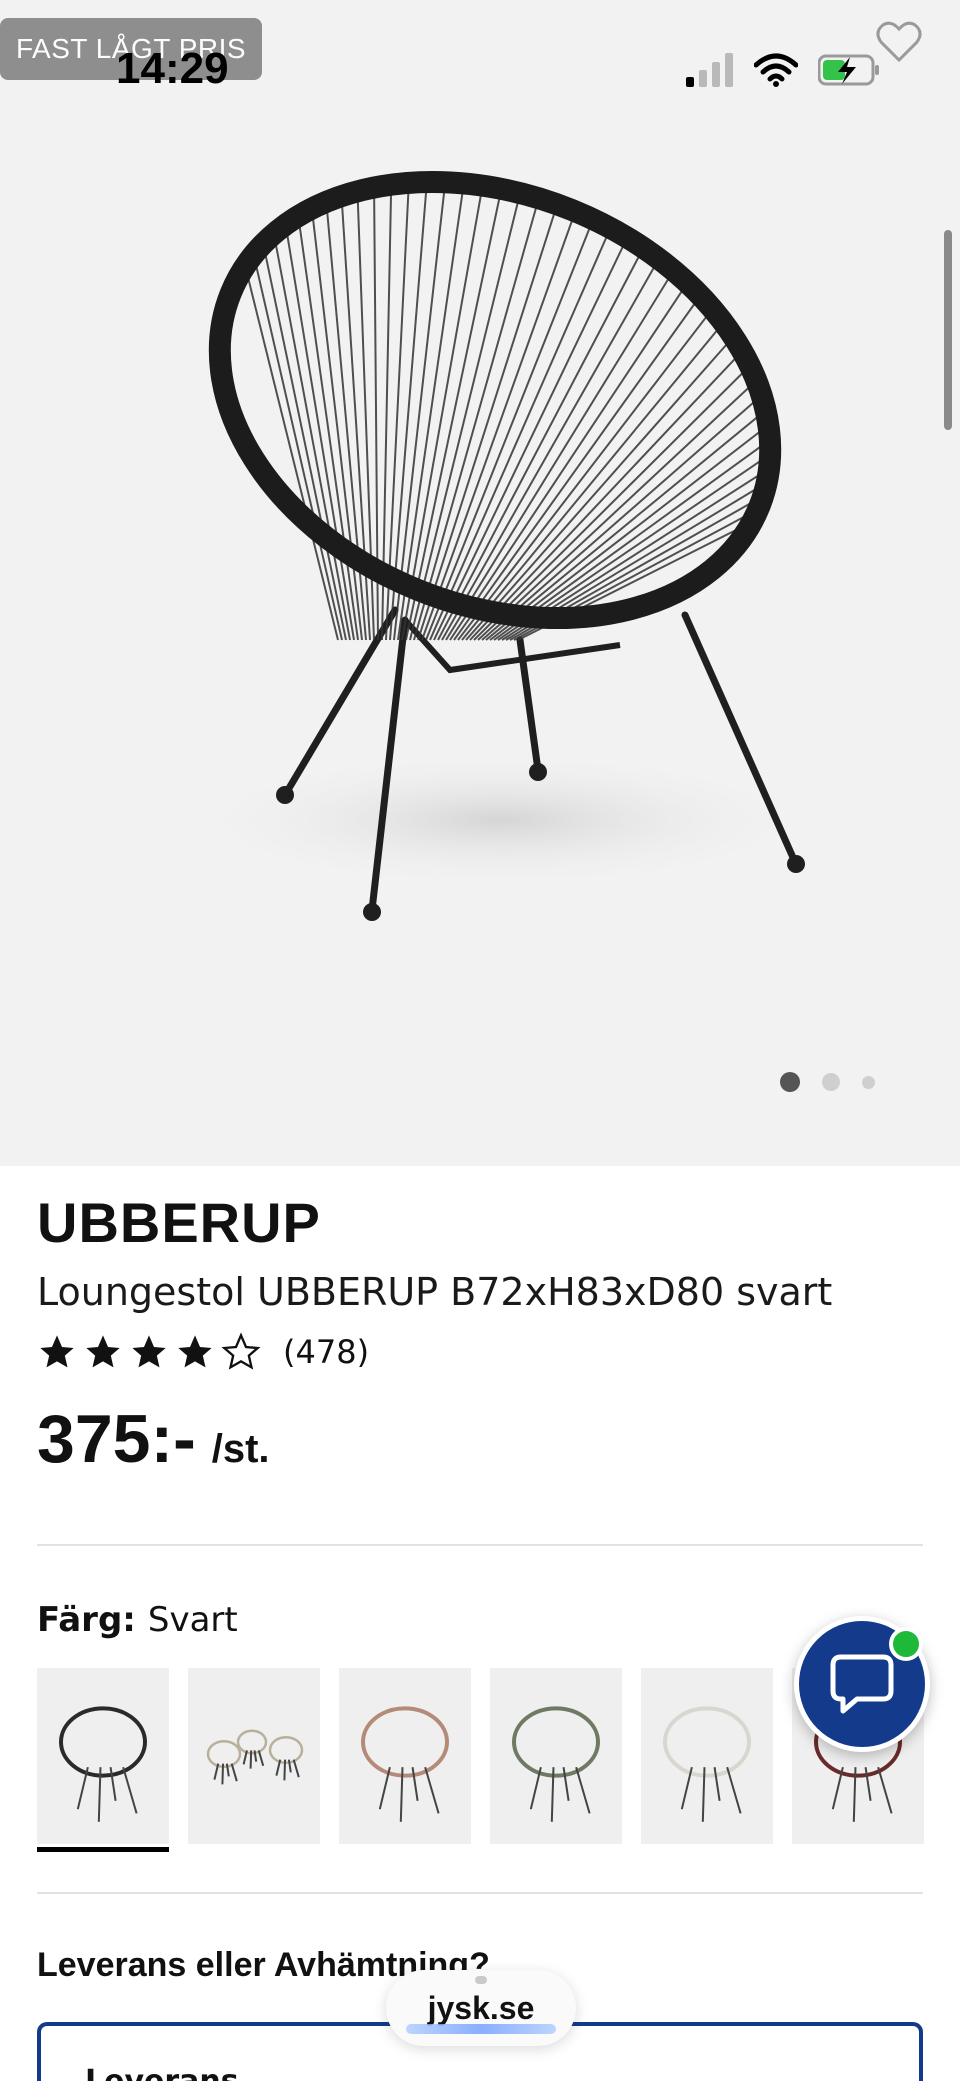  I want to click on review-count: (478), so click(326, 1352).